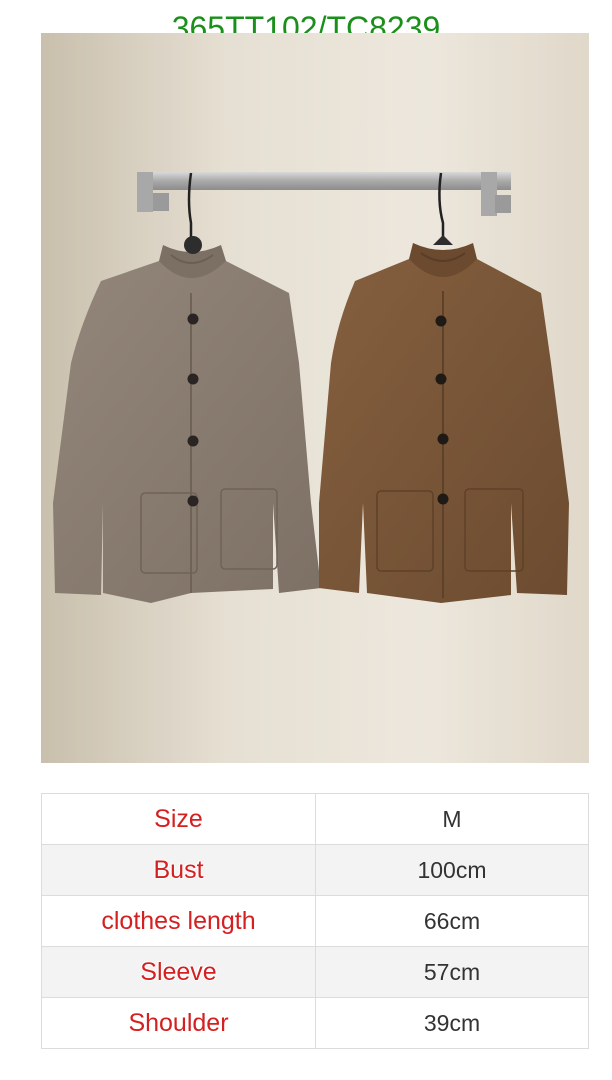 This screenshot has width=612, height=1080. What do you see at coordinates (178, 921) in the screenshot?
I see `row-label: clothes length` at bounding box center [178, 921].